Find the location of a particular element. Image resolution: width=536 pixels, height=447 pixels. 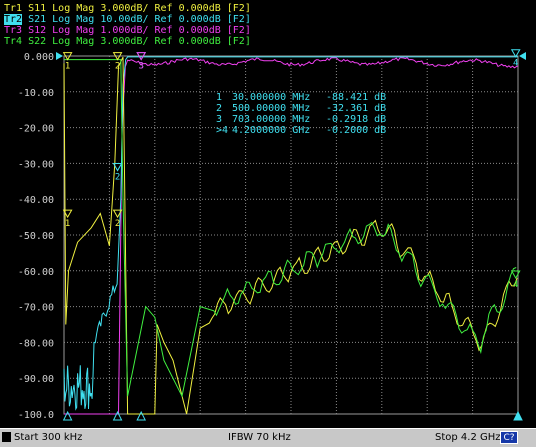

marker-row-2-freq: 500.00000 MHz is located at coordinates (271, 108).